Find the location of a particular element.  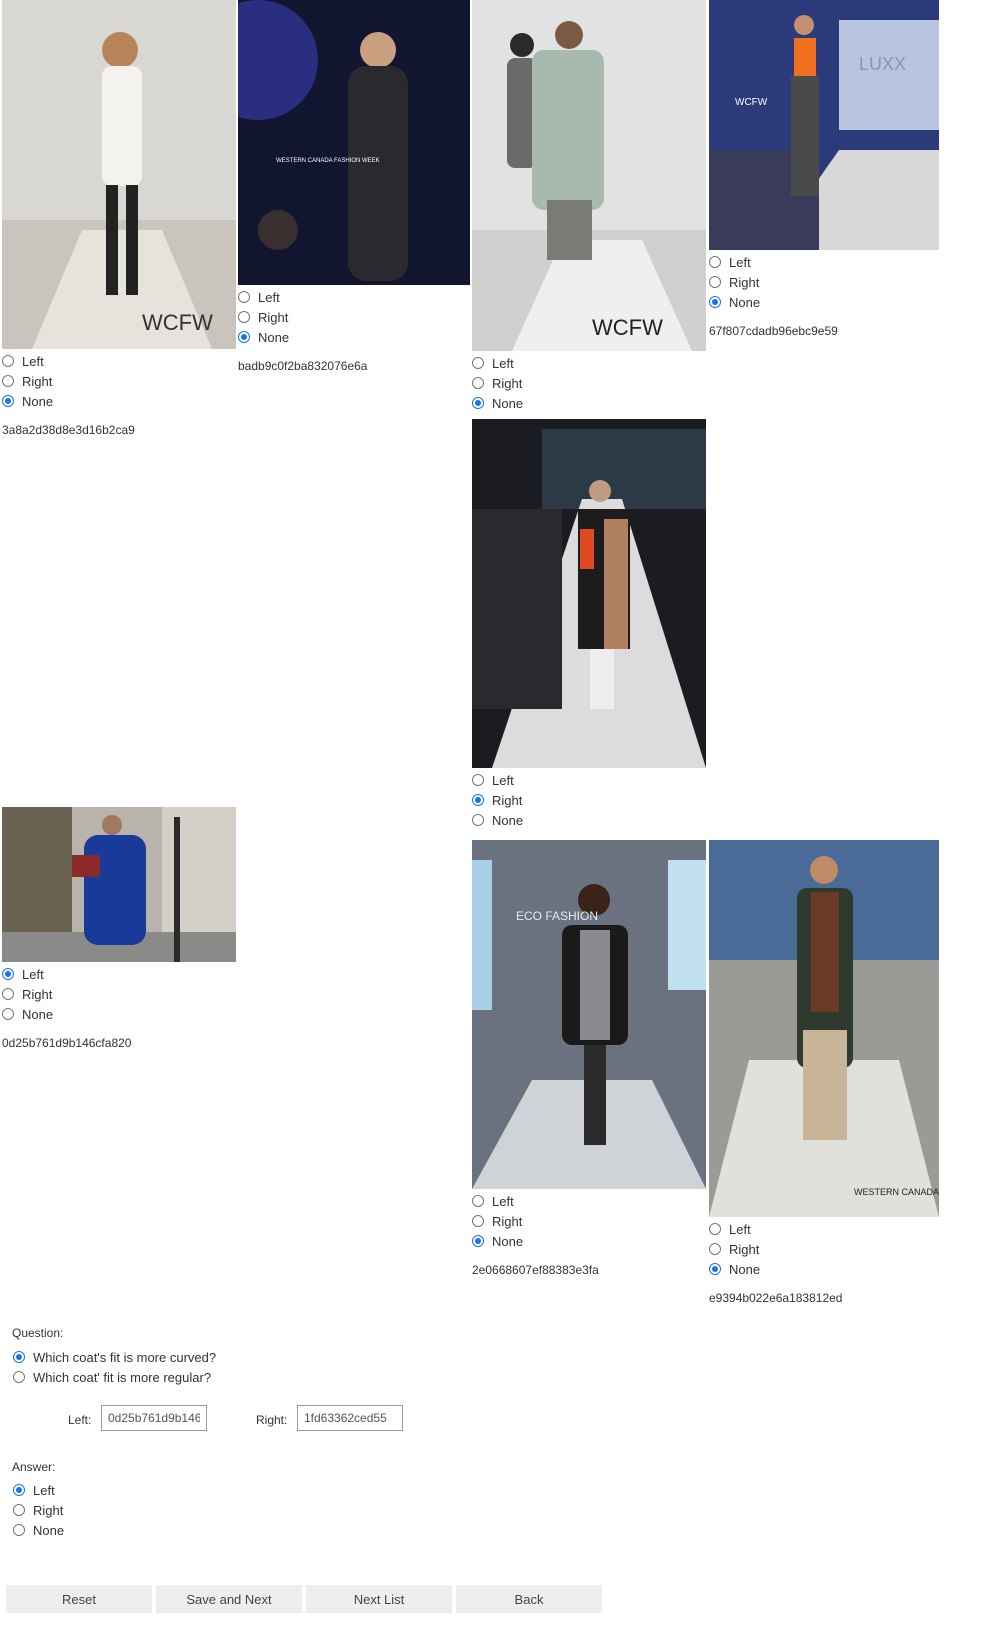

runway-photo: WCFW LUXX is located at coordinates (824, 125).